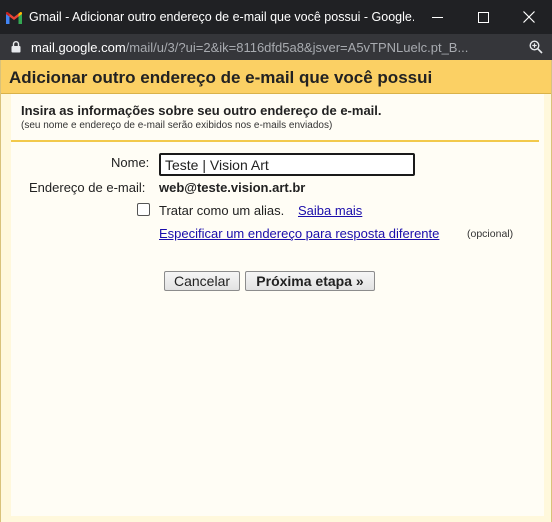  I want to click on saiba-mais-link: Saiba mais, so click(330, 210).